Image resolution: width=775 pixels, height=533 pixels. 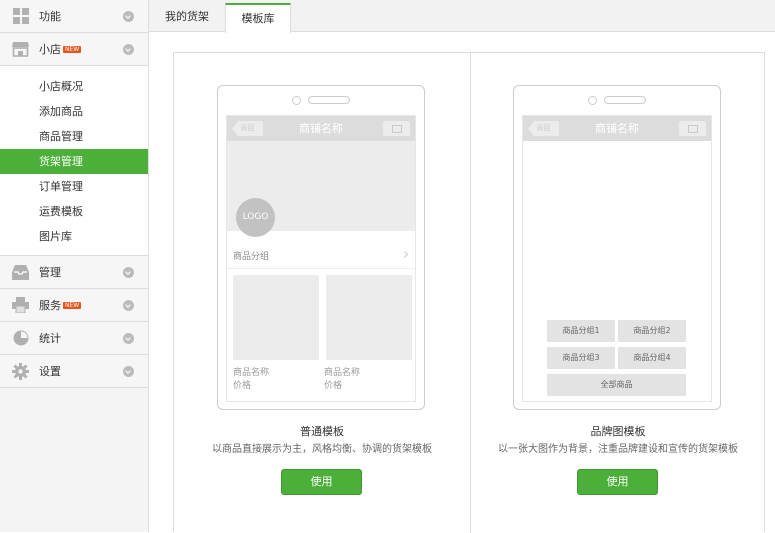 I want to click on template-description: 以一张大图作为背景，注重品牌建设和宣传的货架模板, so click(x=618, y=449).